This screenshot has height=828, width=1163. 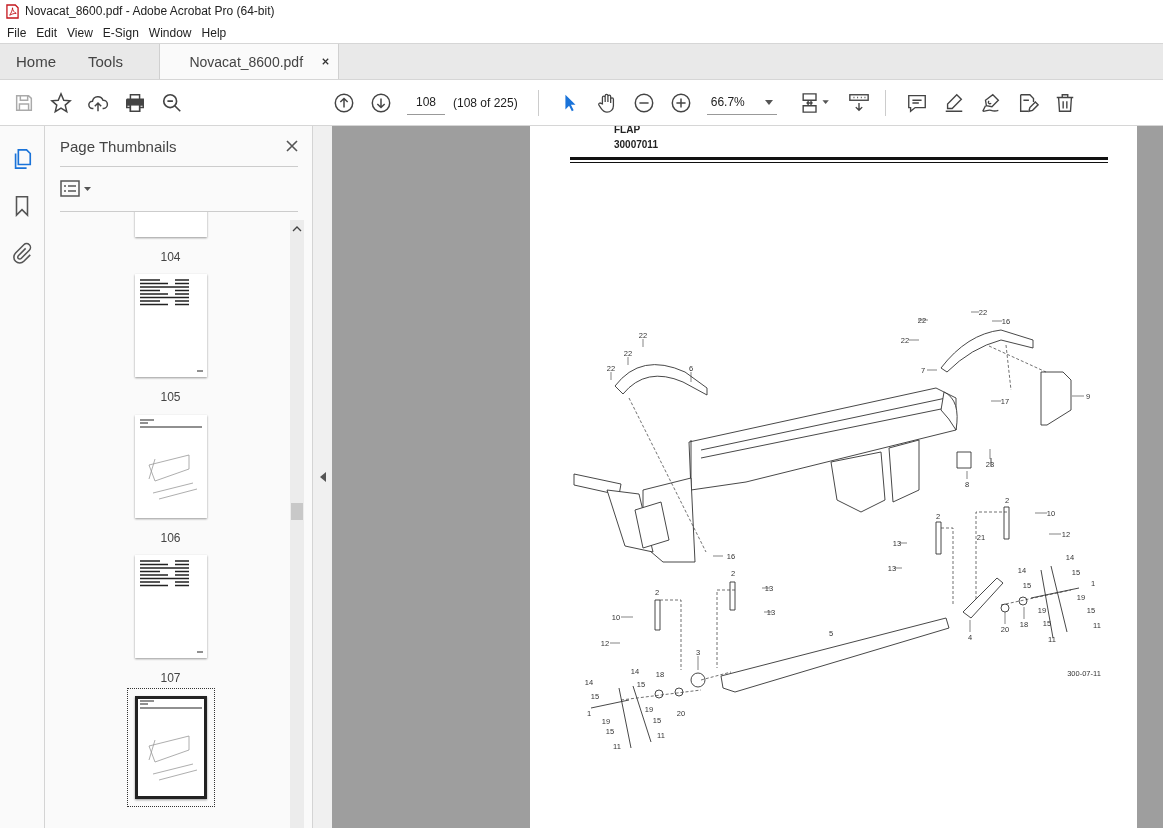 I want to click on collapse-panel-icon, so click(x=322, y=477).